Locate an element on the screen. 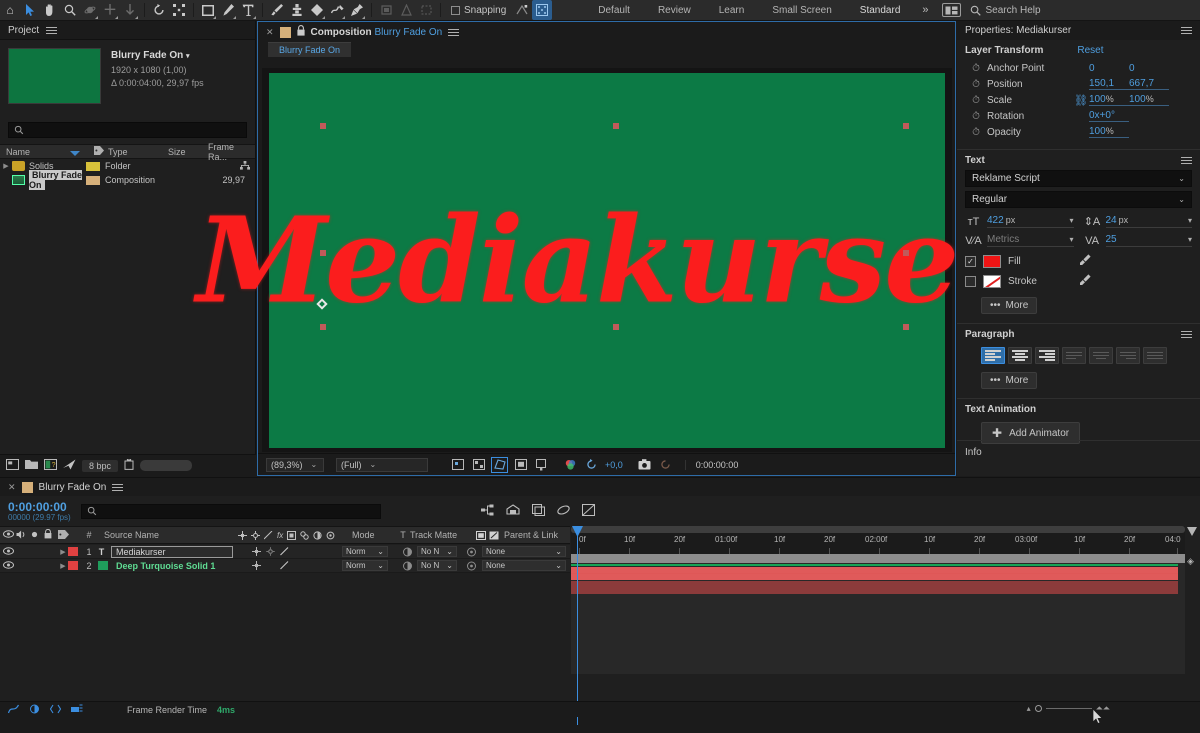  selection-handle-tr is located at coordinates (906, 125).